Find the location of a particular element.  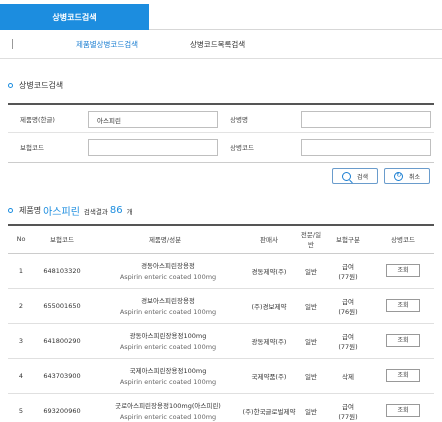

product-name: 국제아스피린장용정100mg is located at coordinates (168, 371).